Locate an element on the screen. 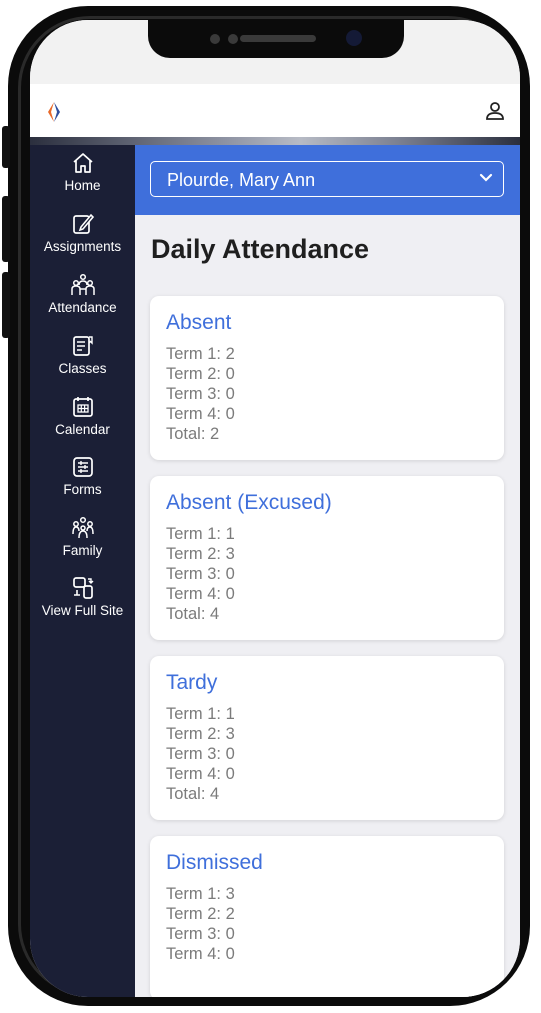  total-line: Total: 2 is located at coordinates (193, 434).